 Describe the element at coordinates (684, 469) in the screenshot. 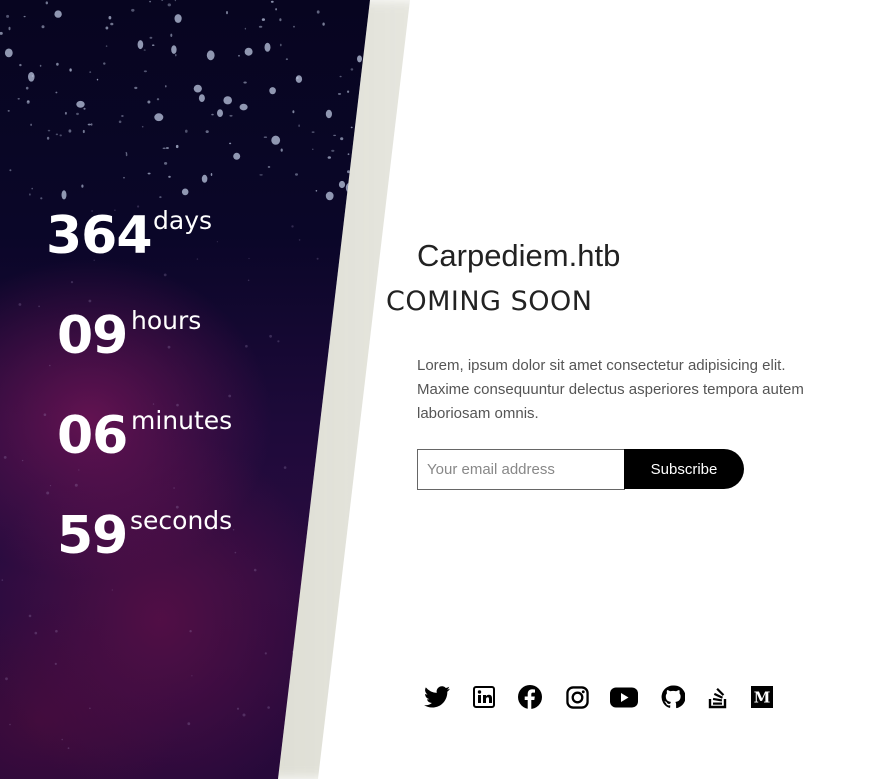

I see `subscribe-button: Subscribe` at that location.